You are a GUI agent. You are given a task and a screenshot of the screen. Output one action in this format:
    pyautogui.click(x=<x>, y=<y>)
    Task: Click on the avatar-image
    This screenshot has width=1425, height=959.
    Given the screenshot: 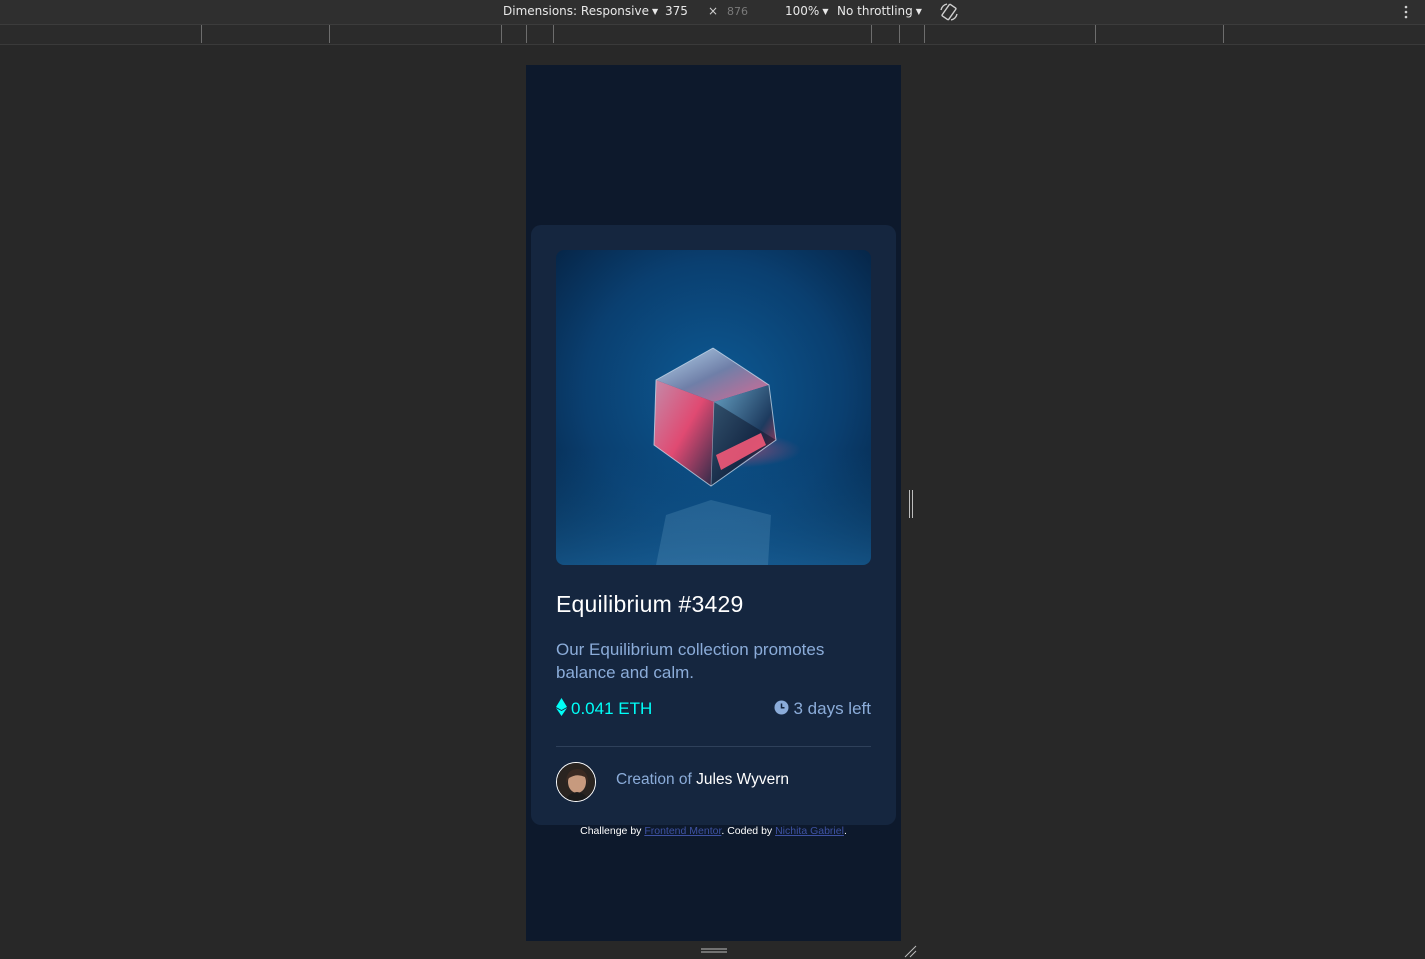 What is the action you would take?
    pyautogui.click(x=576, y=782)
    